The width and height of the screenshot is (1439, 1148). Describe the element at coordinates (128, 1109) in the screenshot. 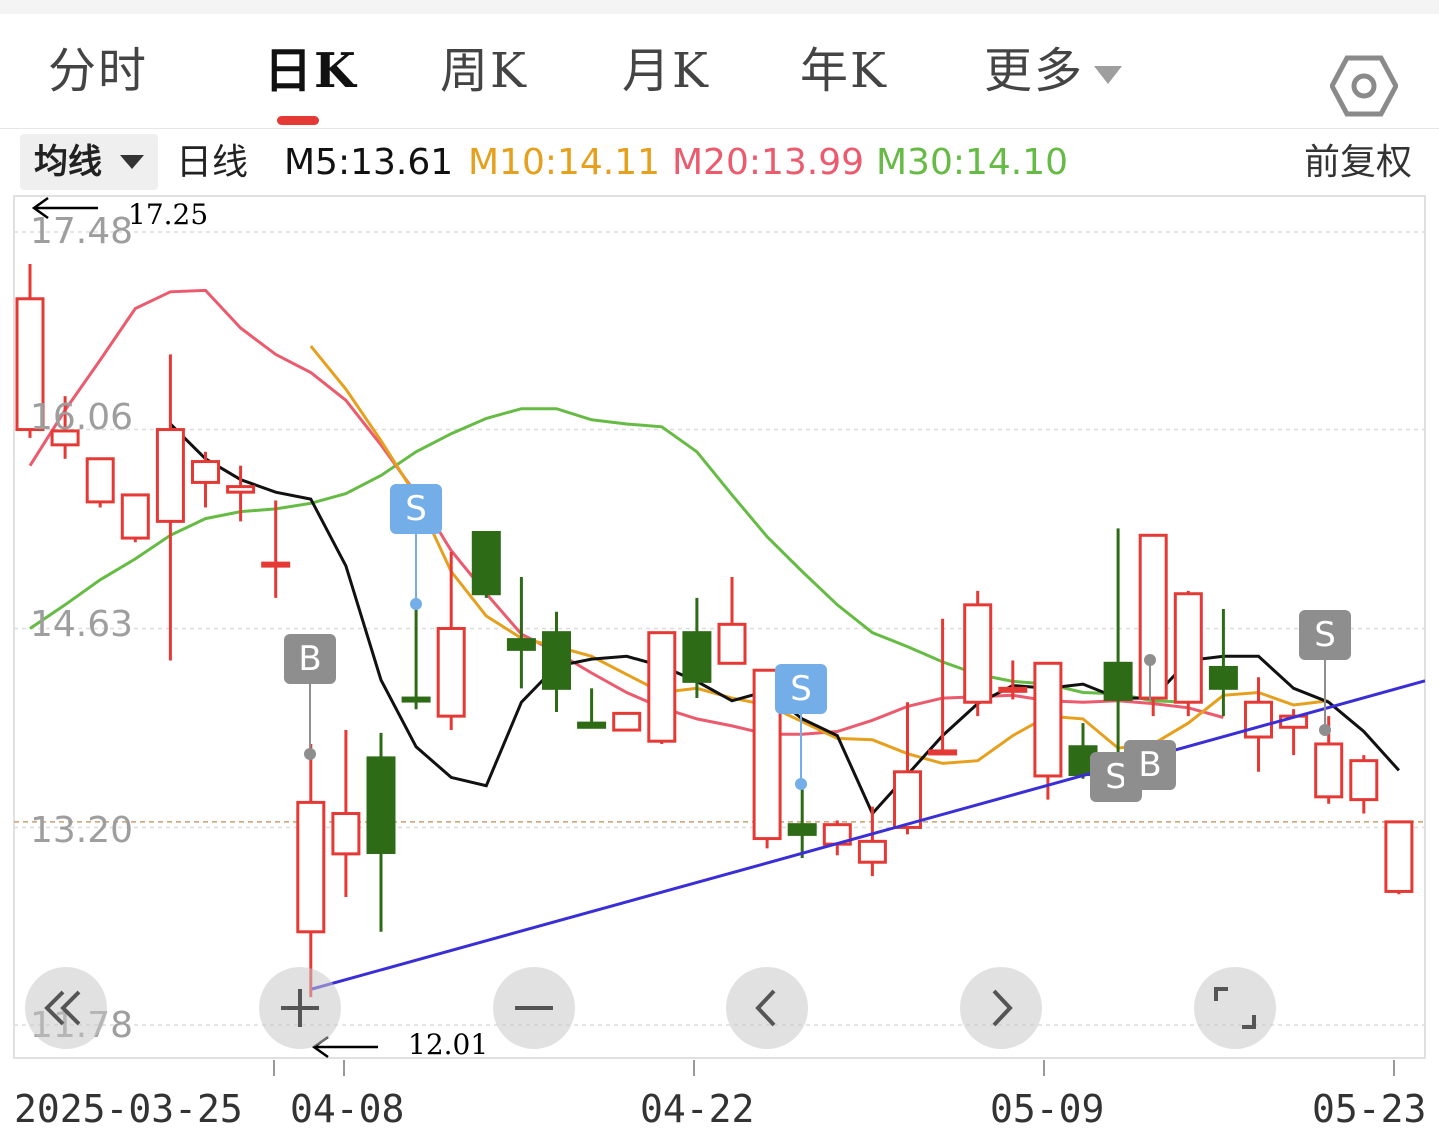

I see `x-tick-label: 2025-03-25` at that location.